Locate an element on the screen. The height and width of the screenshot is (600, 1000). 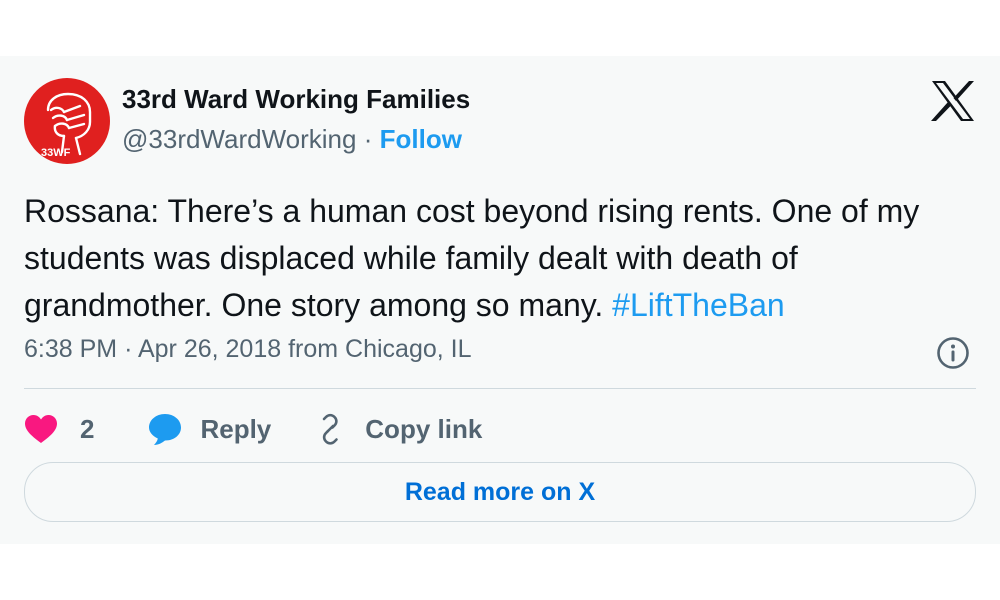
info-icon is located at coordinates (953, 353).